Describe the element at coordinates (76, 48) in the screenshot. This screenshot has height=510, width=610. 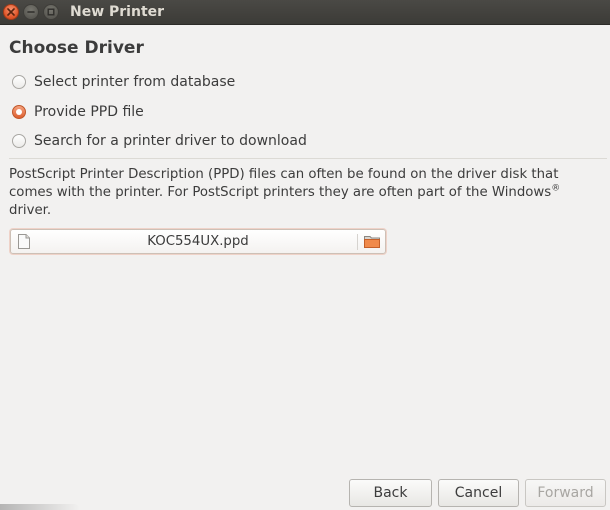
I see `page-title: Choose Driver` at that location.